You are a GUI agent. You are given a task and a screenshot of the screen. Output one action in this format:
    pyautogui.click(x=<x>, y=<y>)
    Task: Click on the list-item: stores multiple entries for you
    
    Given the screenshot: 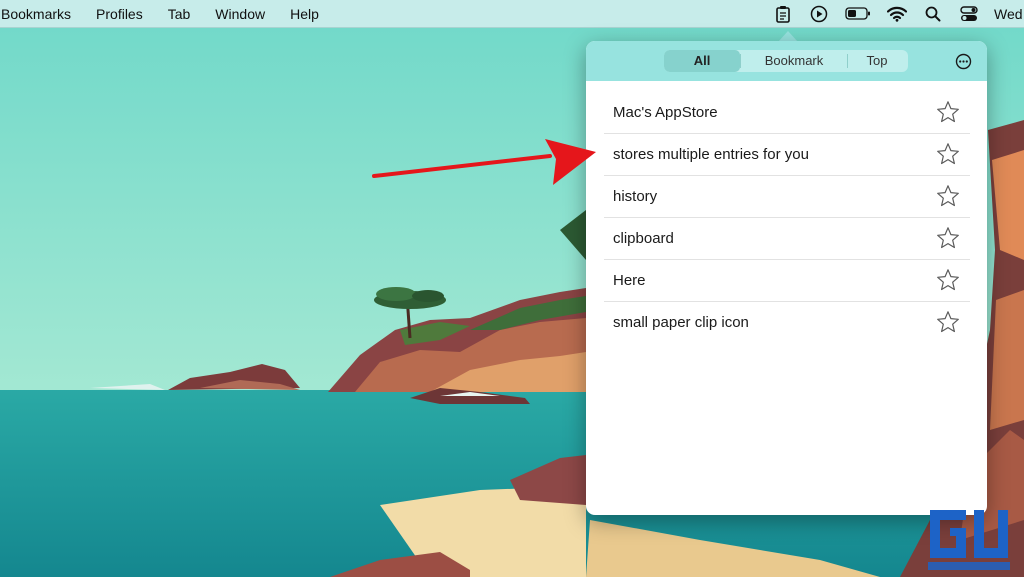 What is the action you would take?
    pyautogui.click(x=787, y=155)
    